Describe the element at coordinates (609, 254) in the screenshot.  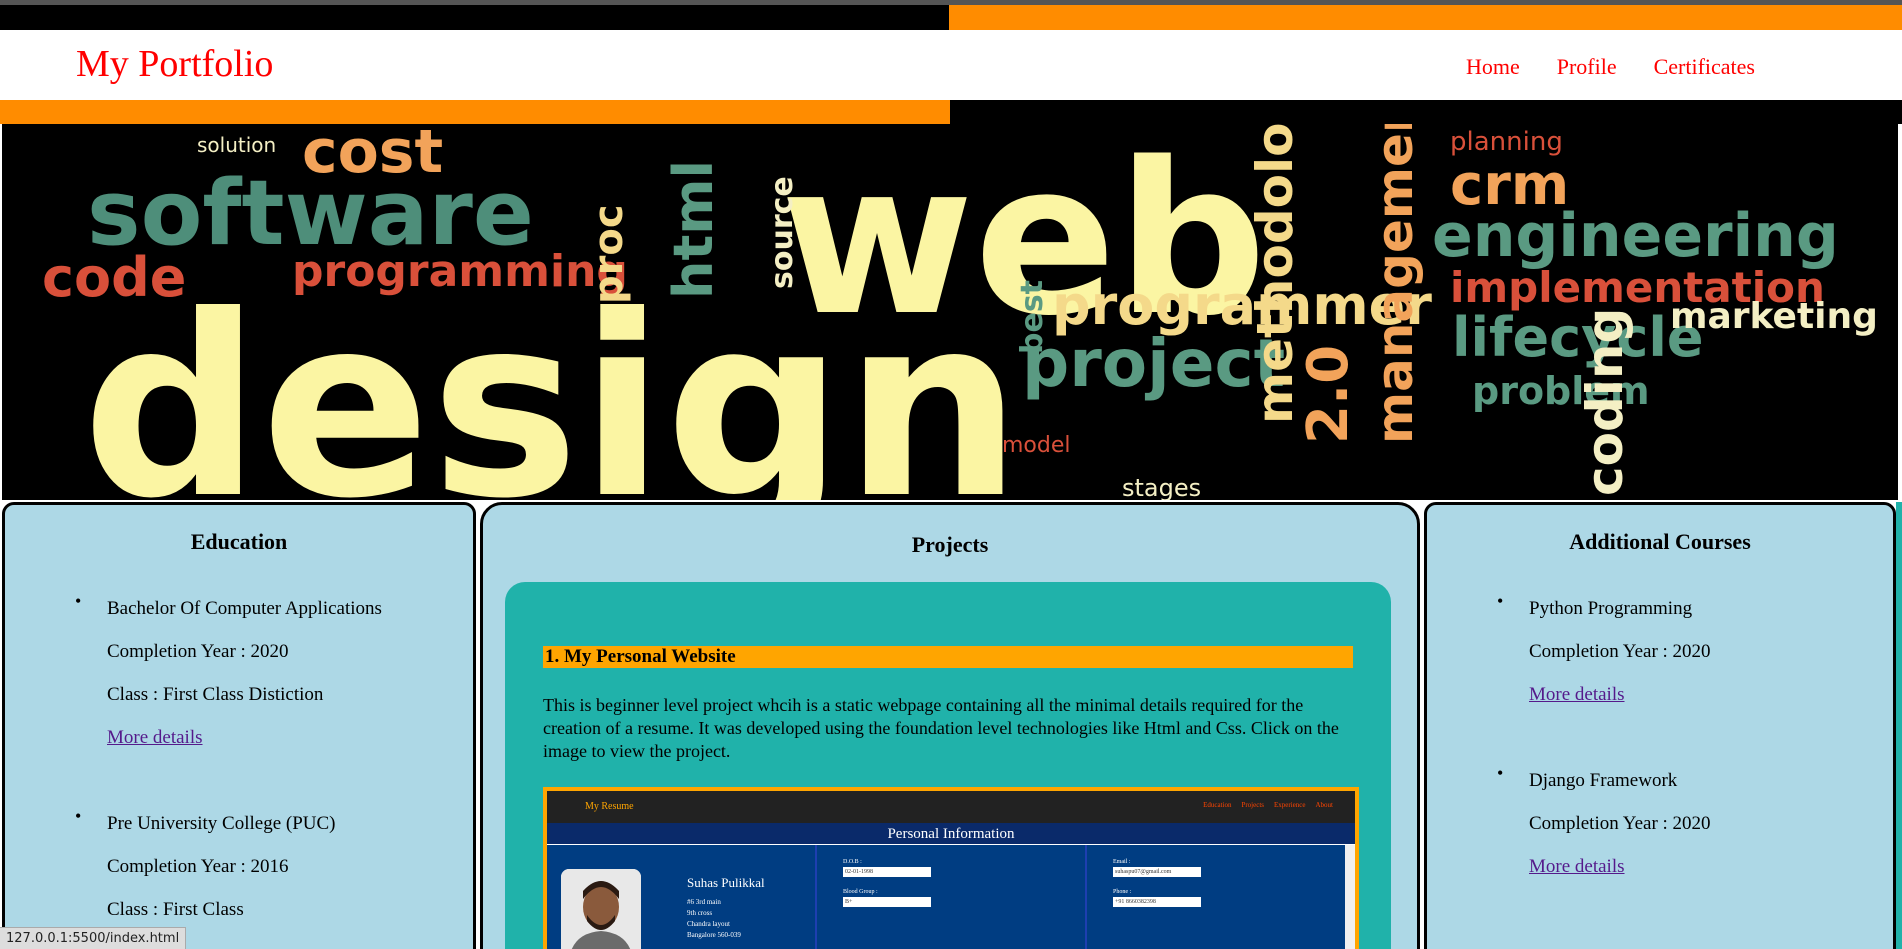
I see `word-proc: proc` at that location.